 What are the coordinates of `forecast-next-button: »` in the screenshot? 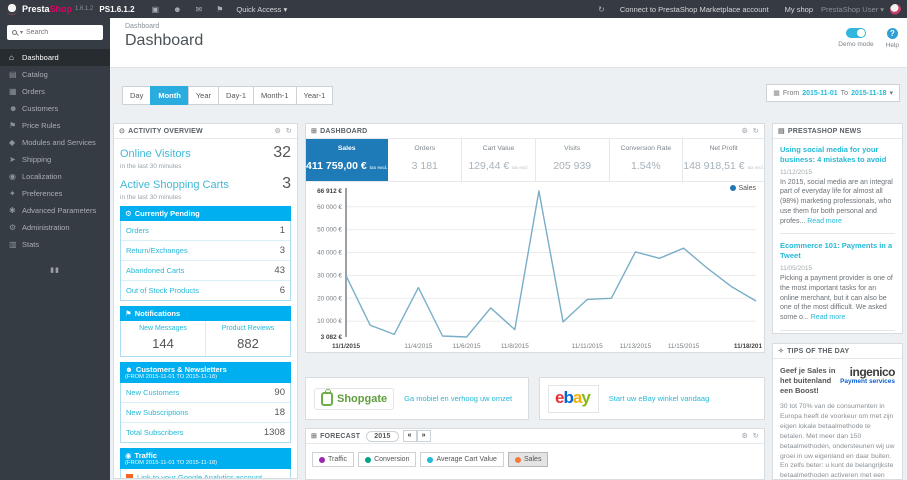 It's located at (423, 436).